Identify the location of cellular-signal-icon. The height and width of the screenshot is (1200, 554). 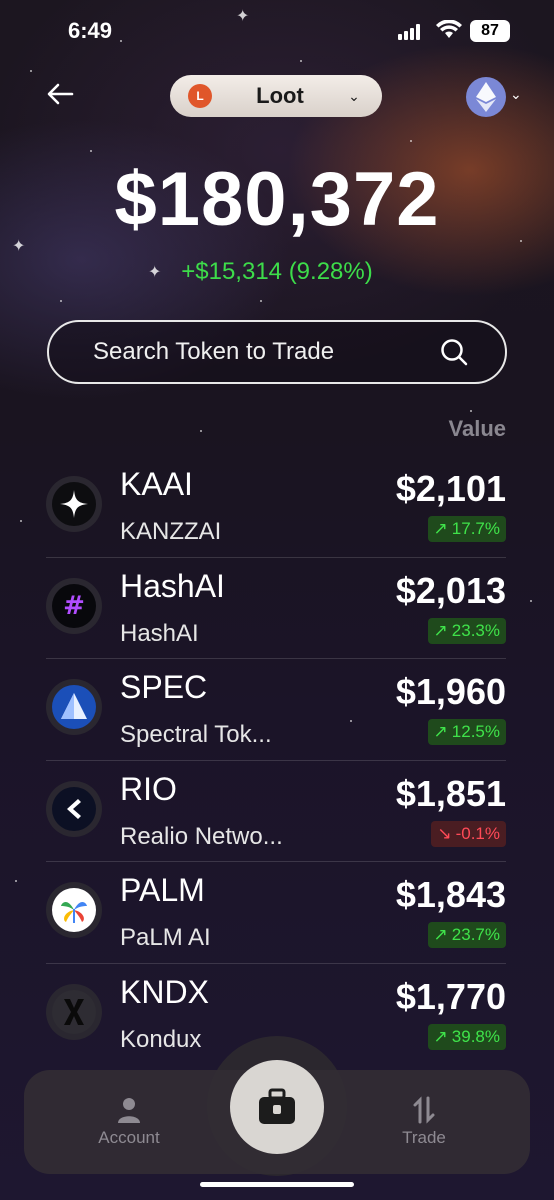
(409, 32).